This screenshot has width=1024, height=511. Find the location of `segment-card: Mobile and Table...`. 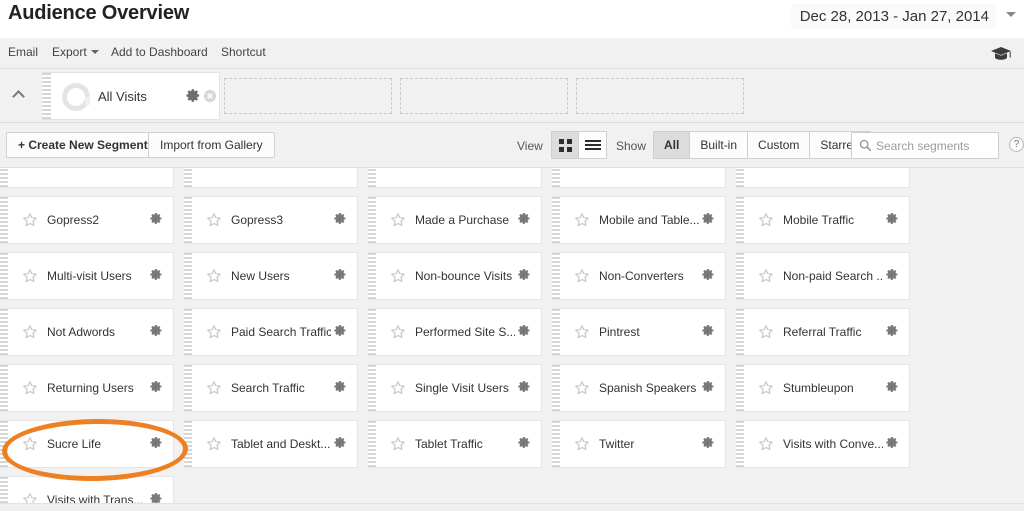

segment-card: Mobile and Table... is located at coordinates (639, 220).